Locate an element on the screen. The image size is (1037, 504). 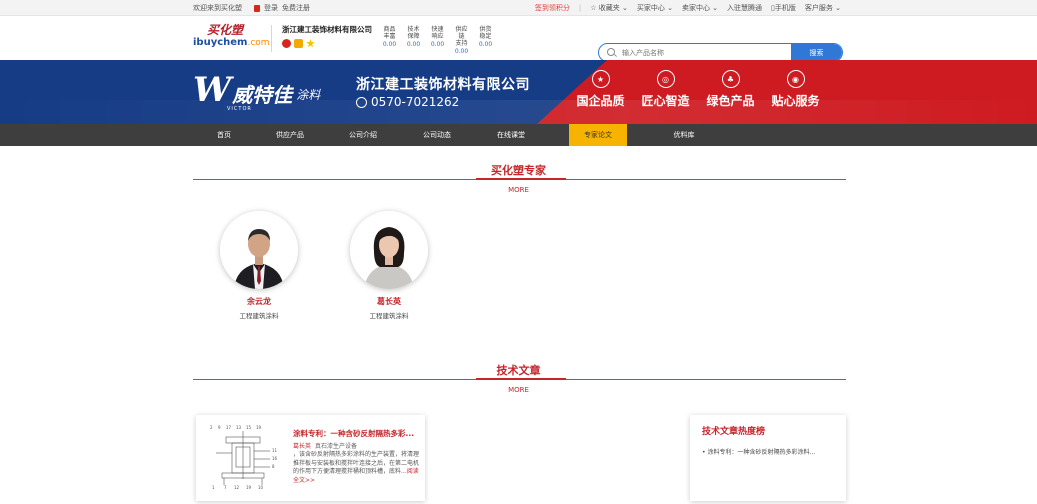
stat-label: 稳定 is located at coordinates (485, 36).